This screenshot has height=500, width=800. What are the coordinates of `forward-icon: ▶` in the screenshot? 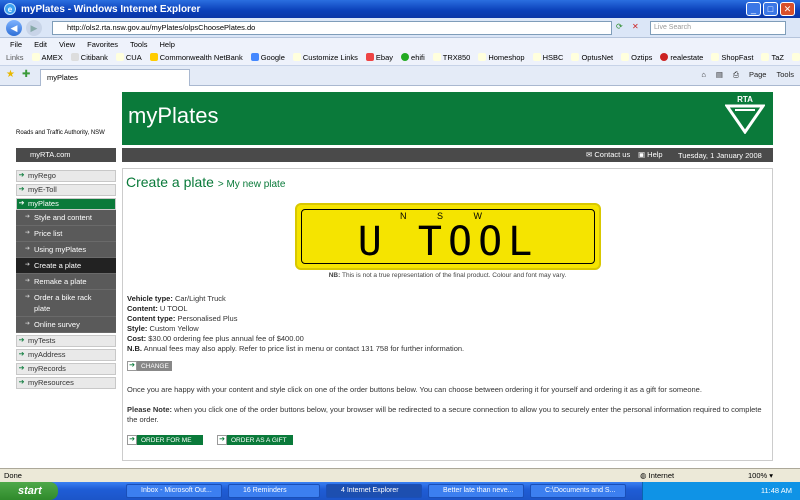 It's located at (34, 28).